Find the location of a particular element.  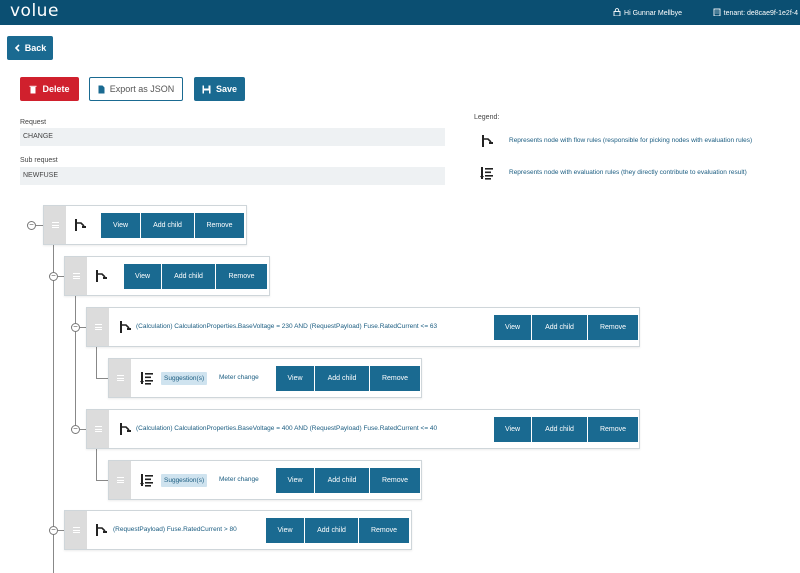

request-label: Request is located at coordinates (33, 122).